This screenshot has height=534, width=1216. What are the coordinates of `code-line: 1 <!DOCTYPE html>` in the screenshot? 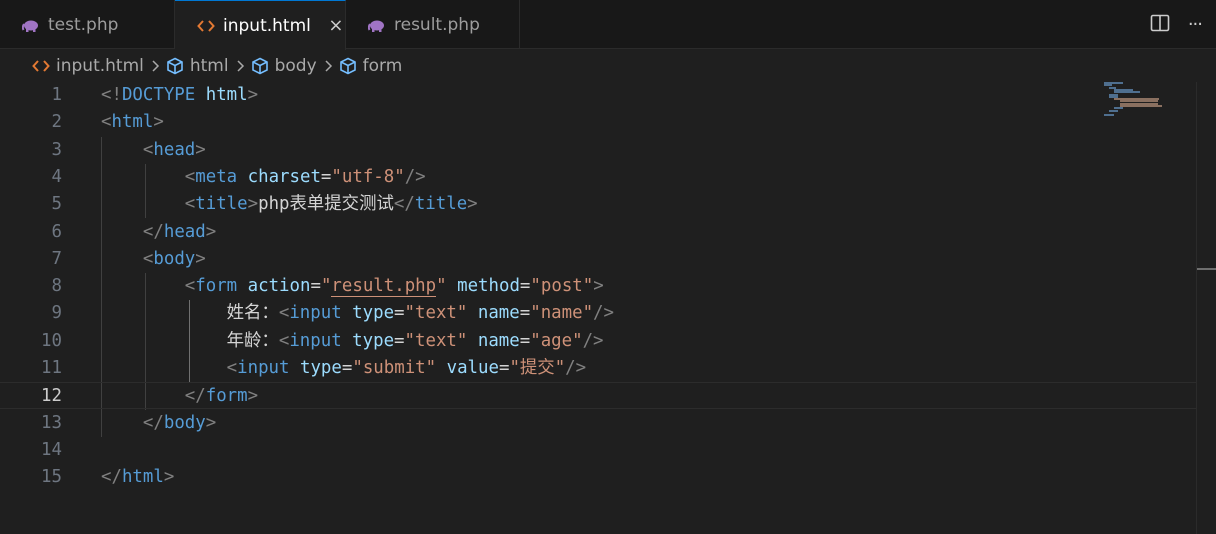 It's located at (598, 95).